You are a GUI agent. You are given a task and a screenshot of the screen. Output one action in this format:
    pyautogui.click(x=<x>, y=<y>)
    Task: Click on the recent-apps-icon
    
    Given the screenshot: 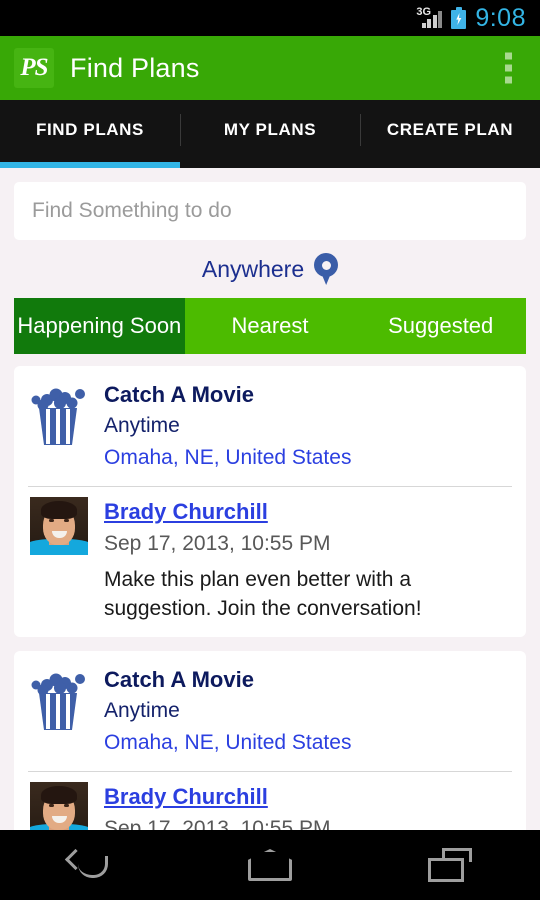 What is the action you would take?
    pyautogui.click(x=450, y=865)
    